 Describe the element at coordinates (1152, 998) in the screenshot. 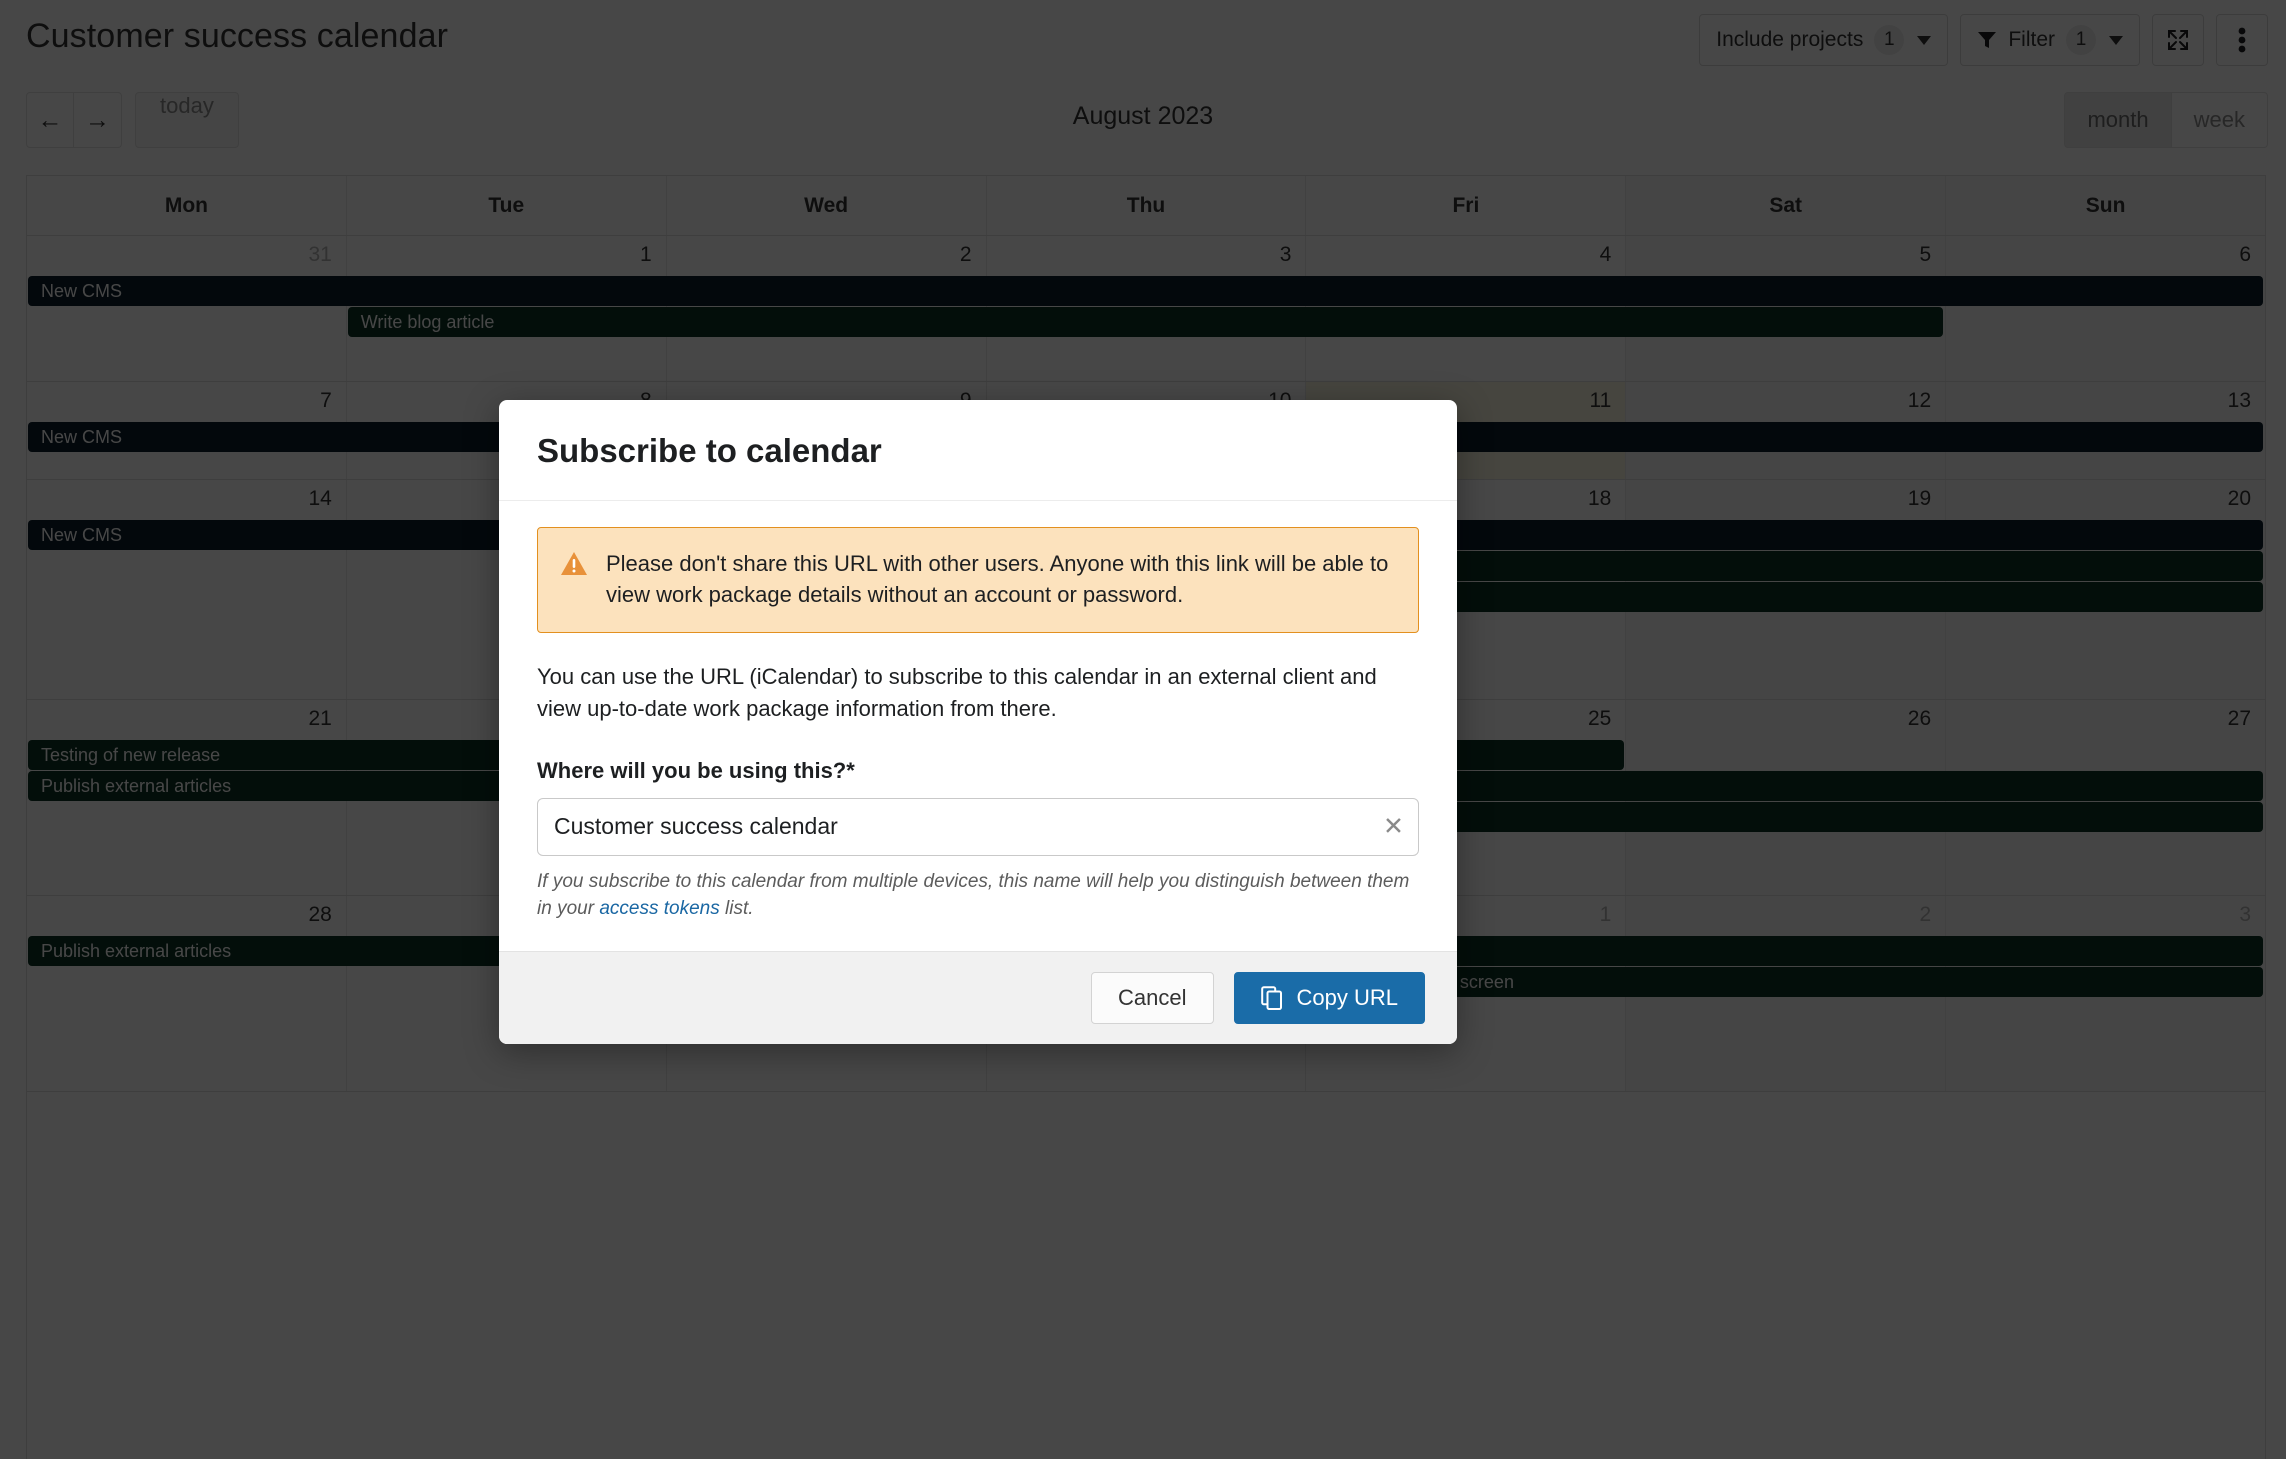

I see `cancel-button: Cancel` at that location.